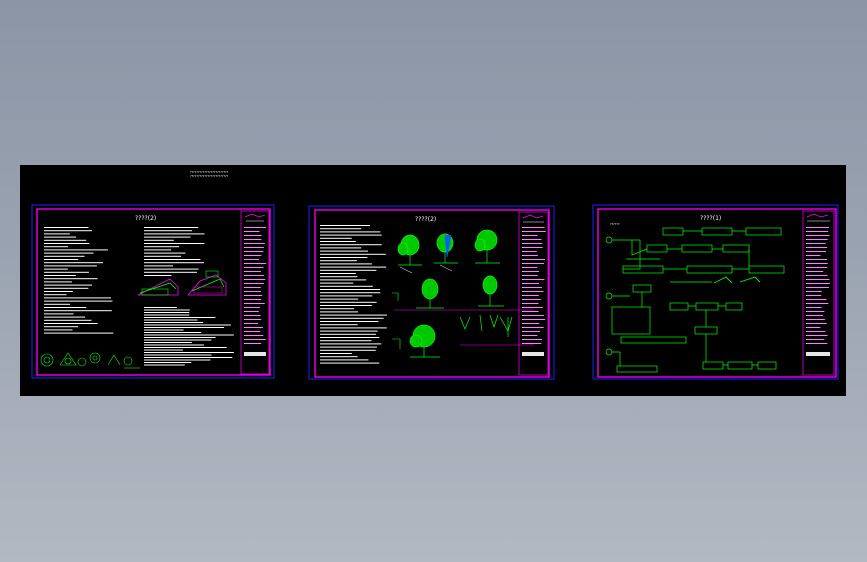 The image size is (867, 562). I want to click on drawing-sheet-3: ????(1) ??????, so click(715, 292).